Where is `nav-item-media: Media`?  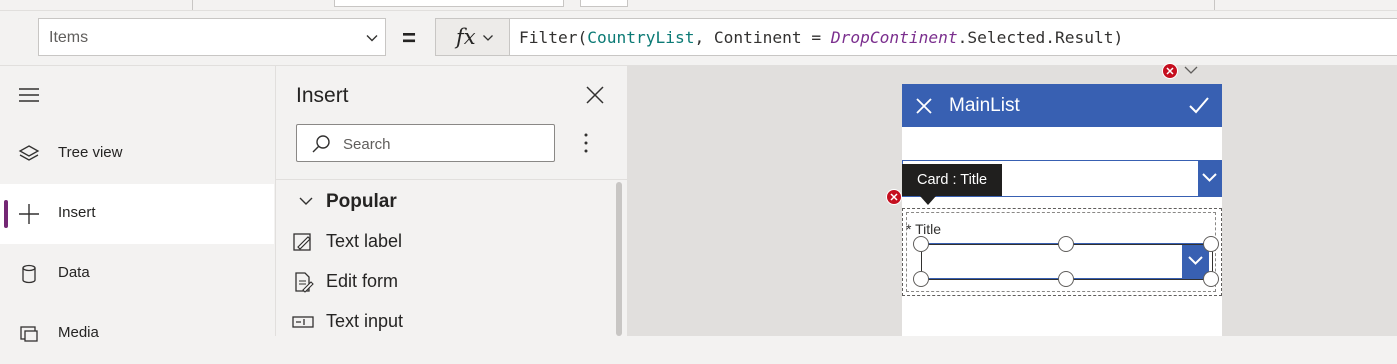 nav-item-media: Media is located at coordinates (137, 334).